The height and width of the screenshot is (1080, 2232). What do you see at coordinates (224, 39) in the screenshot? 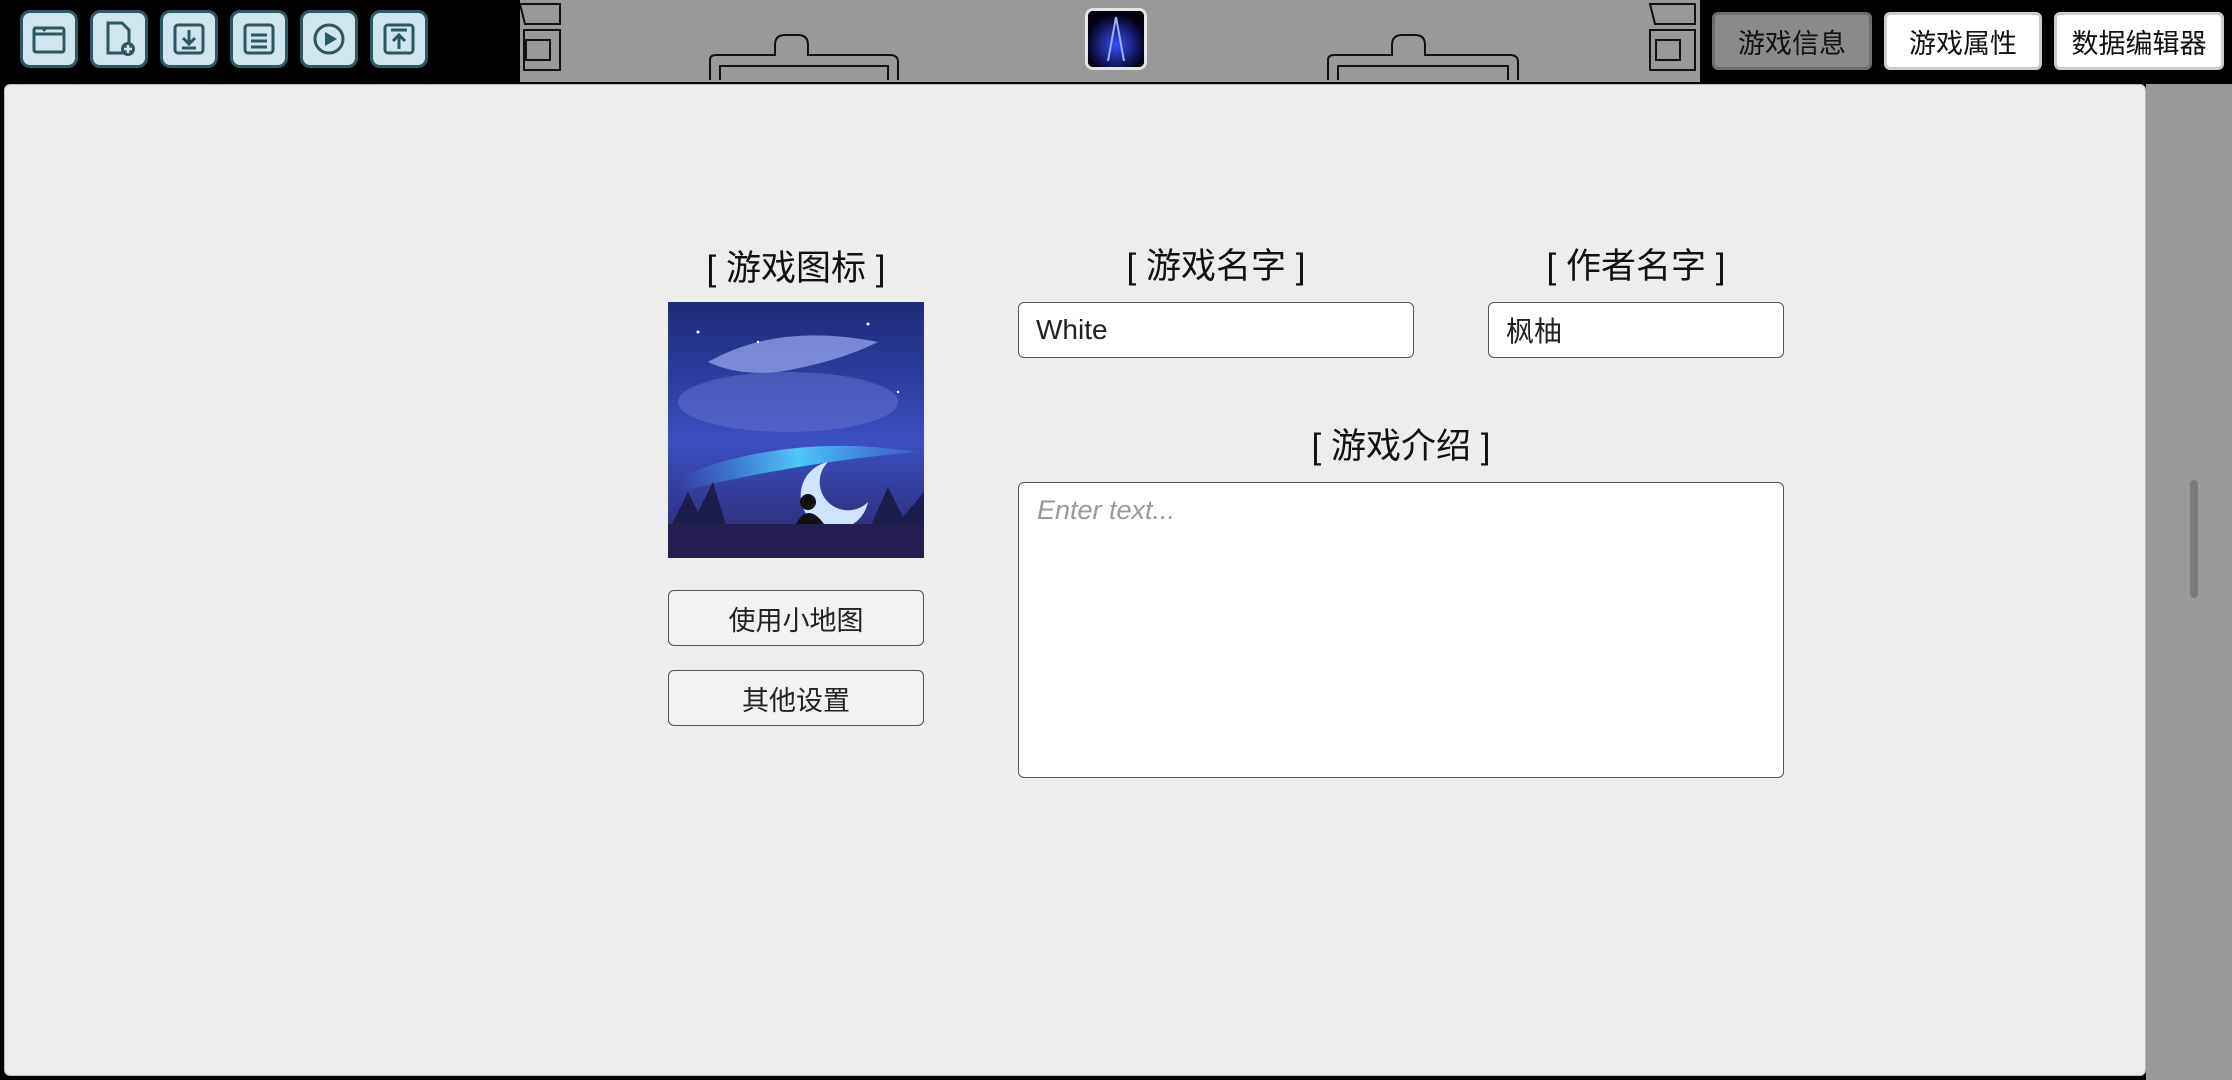
I see `file-toolbar` at bounding box center [224, 39].